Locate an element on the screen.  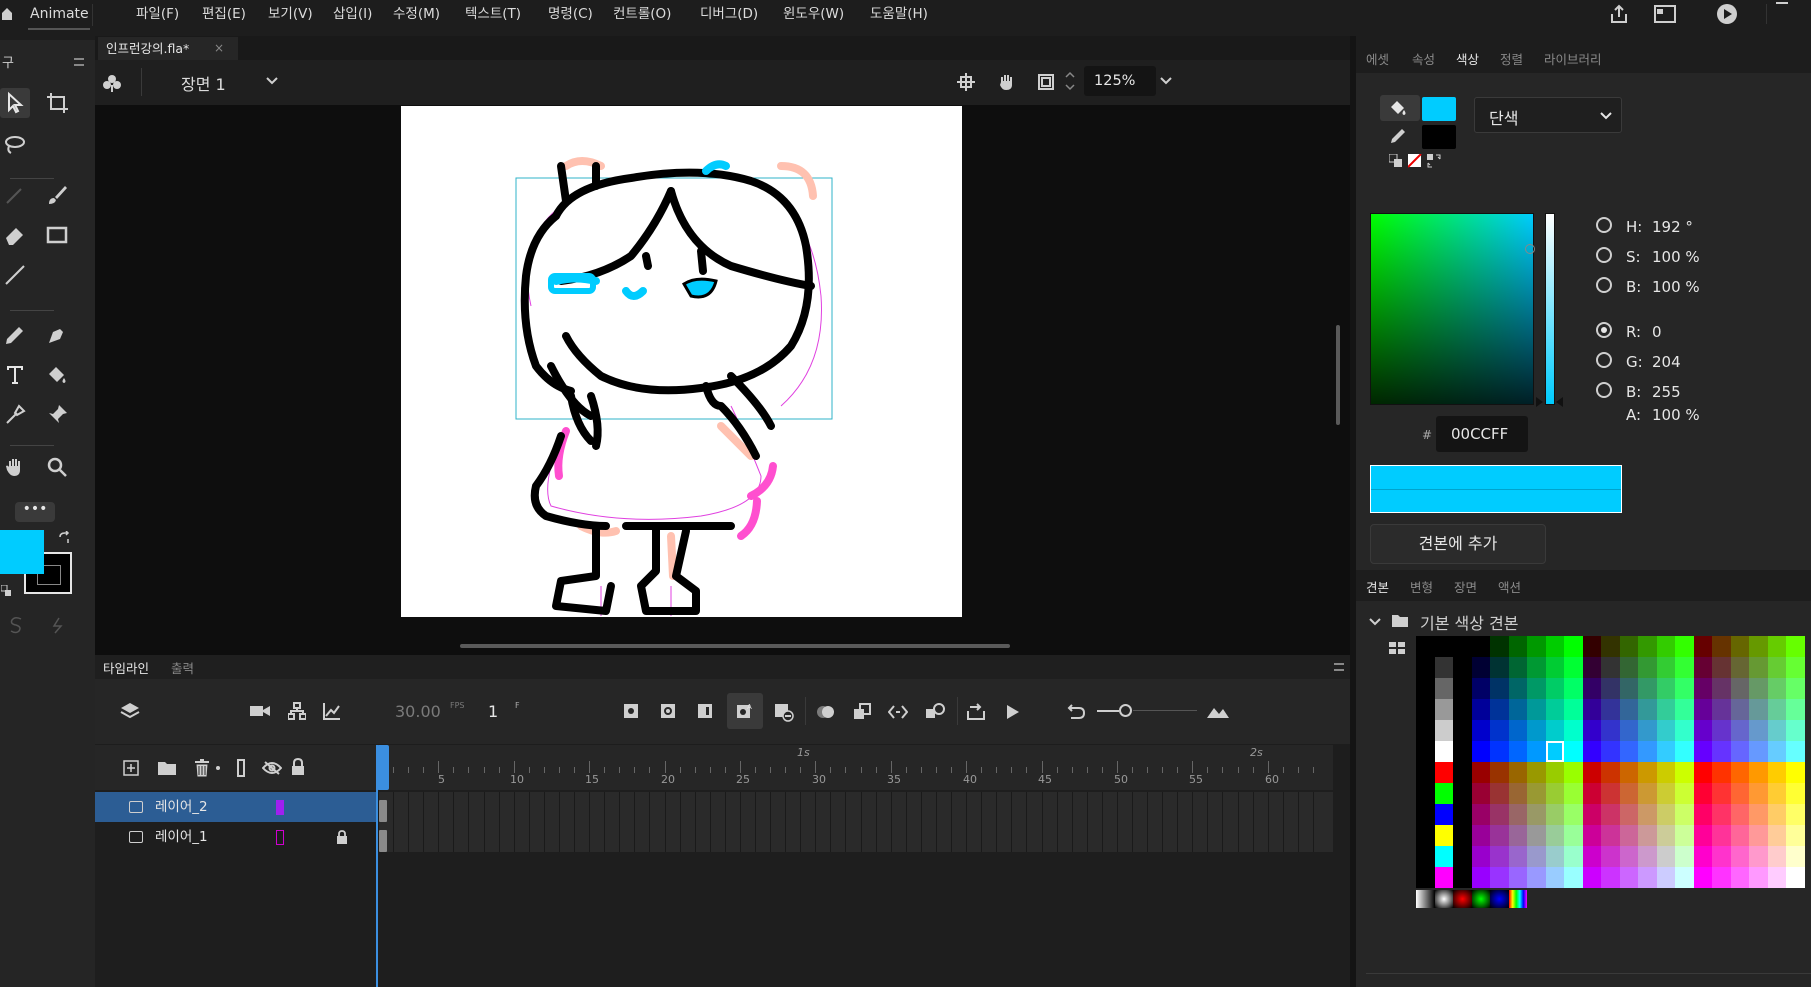
menu-debug: 디버그(D) is located at coordinates (729, 14).